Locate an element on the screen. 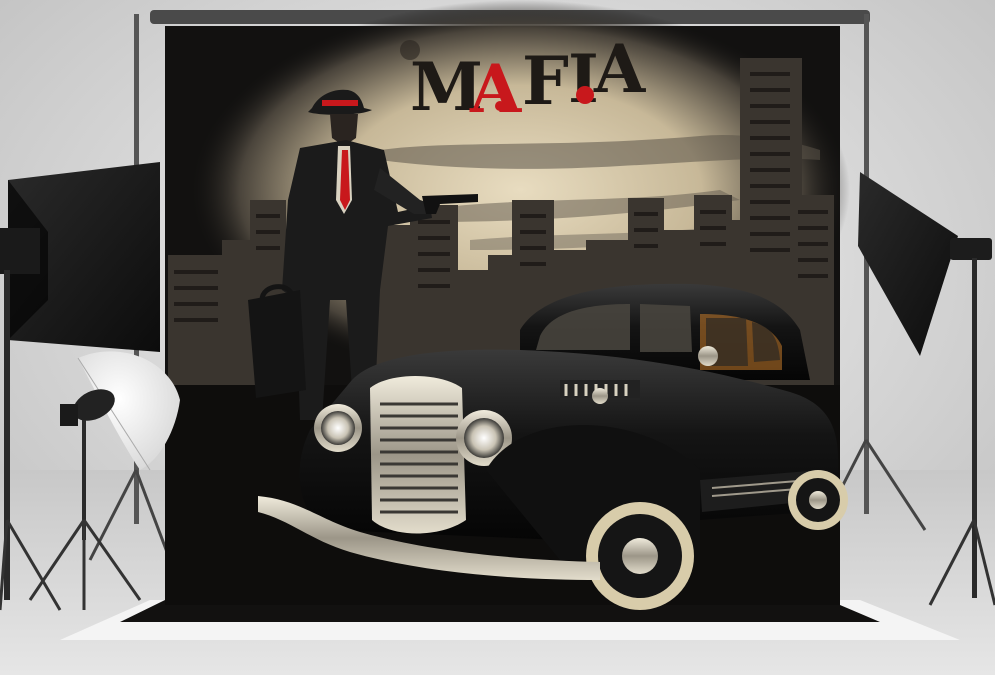  briefcase is located at coordinates (277, 344).